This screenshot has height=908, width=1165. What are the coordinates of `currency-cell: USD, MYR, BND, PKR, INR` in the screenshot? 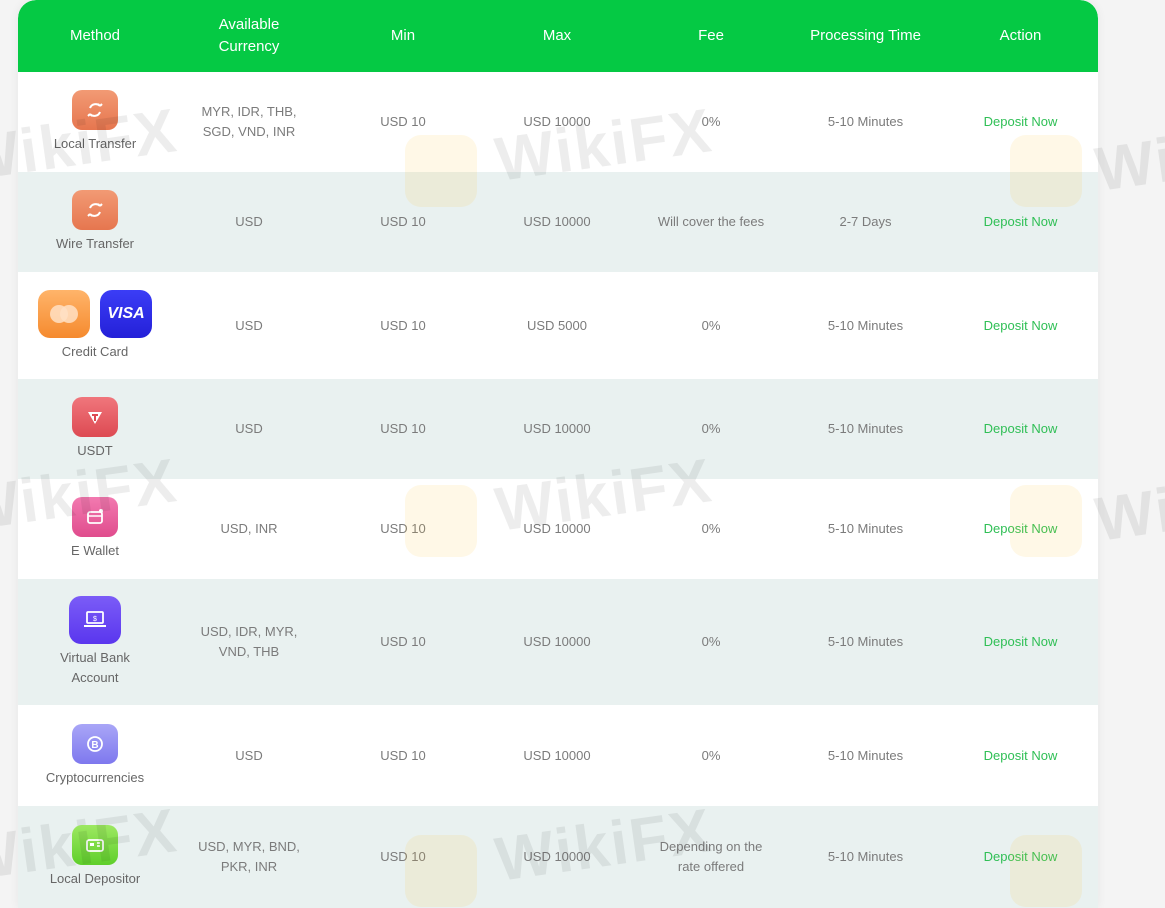 It's located at (249, 856).